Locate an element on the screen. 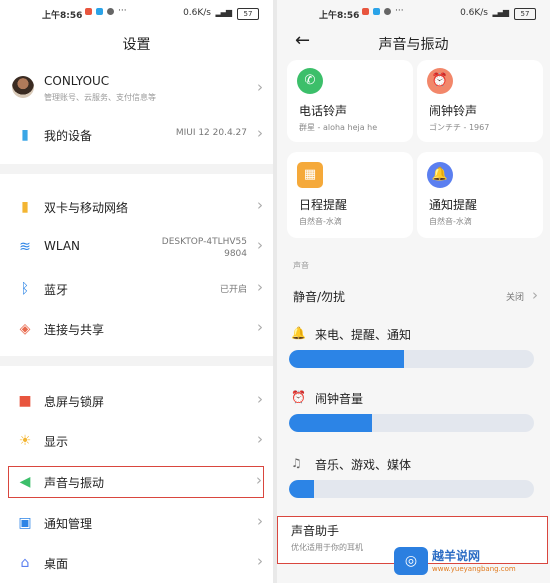 This screenshot has height=583, width=550. wifi-icon: ≋ is located at coordinates (25, 247).